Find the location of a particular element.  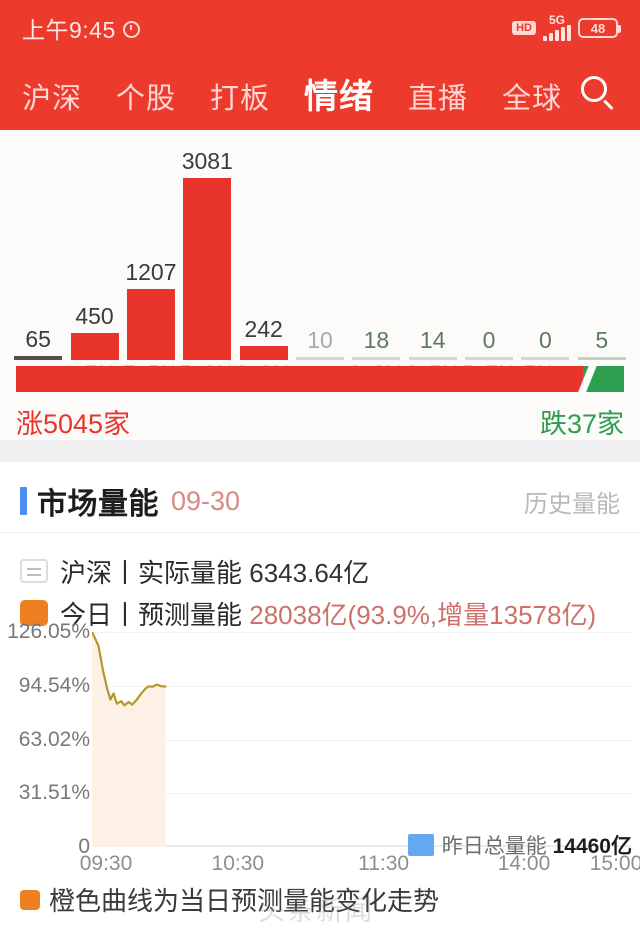

distribution-value: 242 is located at coordinates (263, 329).